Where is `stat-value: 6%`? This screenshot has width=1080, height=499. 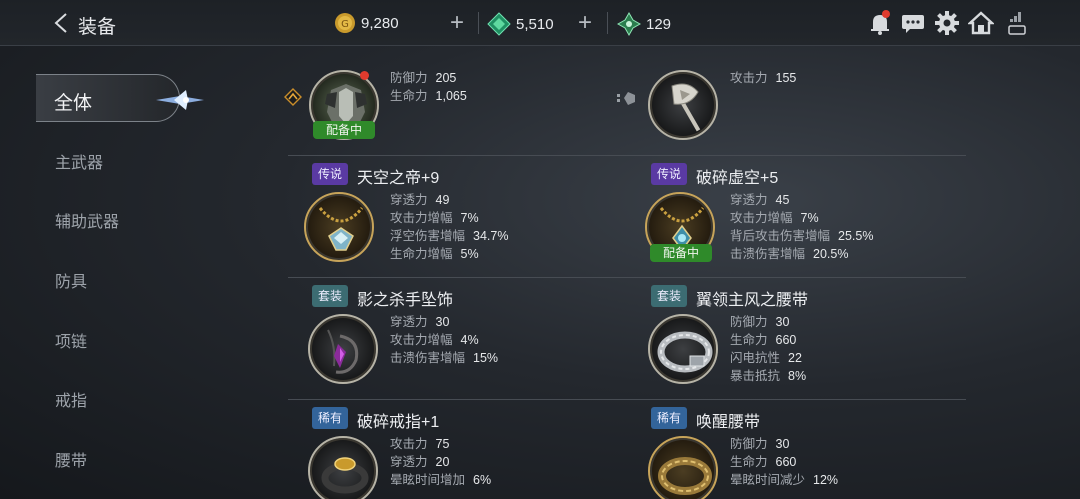 stat-value: 6% is located at coordinates (482, 480).